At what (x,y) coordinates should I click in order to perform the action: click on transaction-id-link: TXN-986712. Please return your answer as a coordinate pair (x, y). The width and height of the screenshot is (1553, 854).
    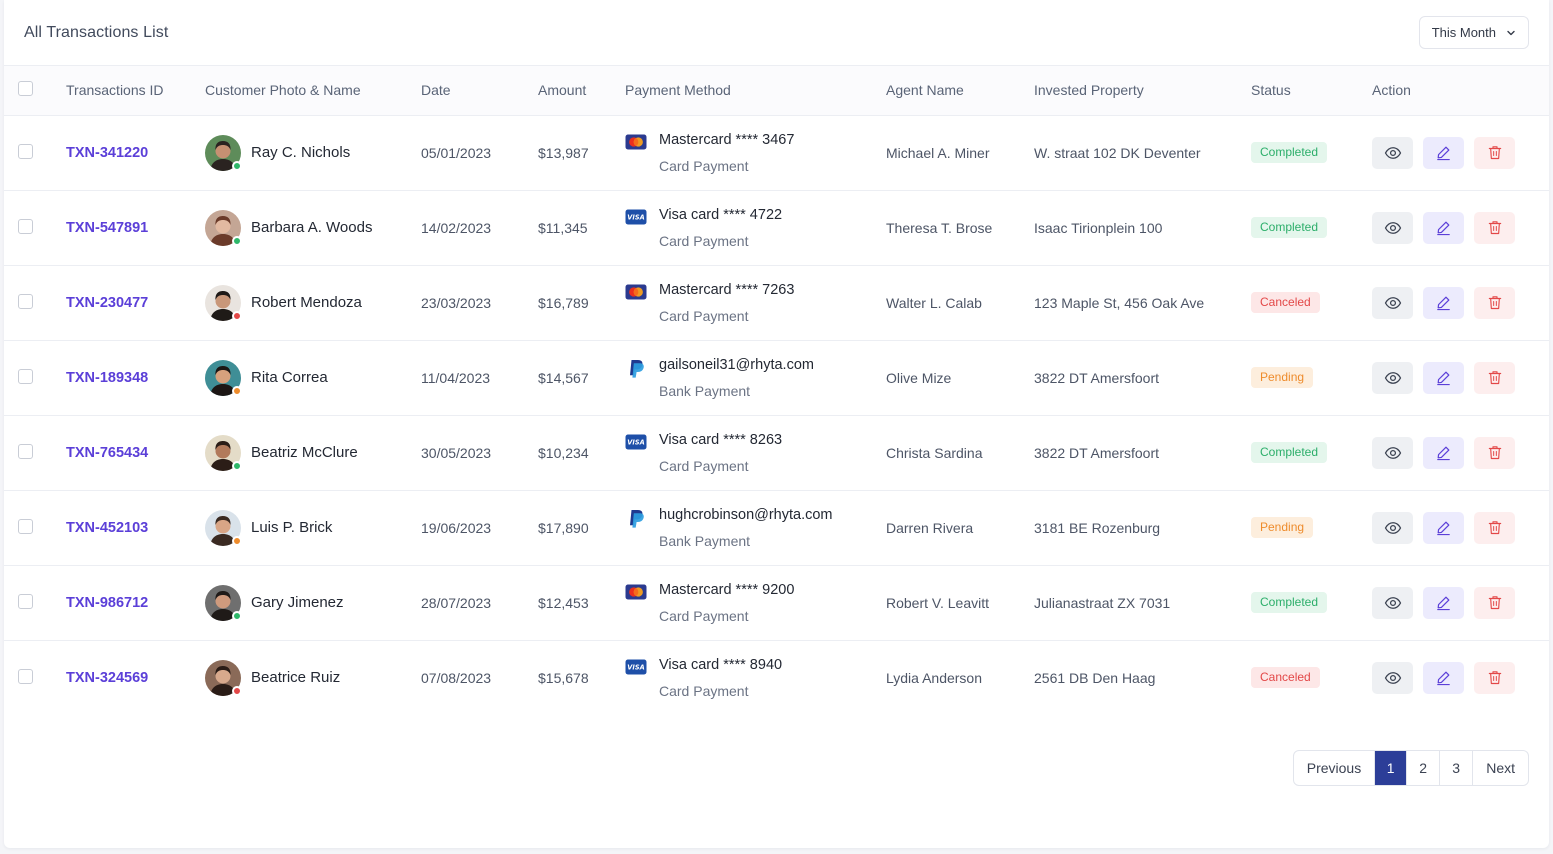
    Looking at the image, I should click on (107, 603).